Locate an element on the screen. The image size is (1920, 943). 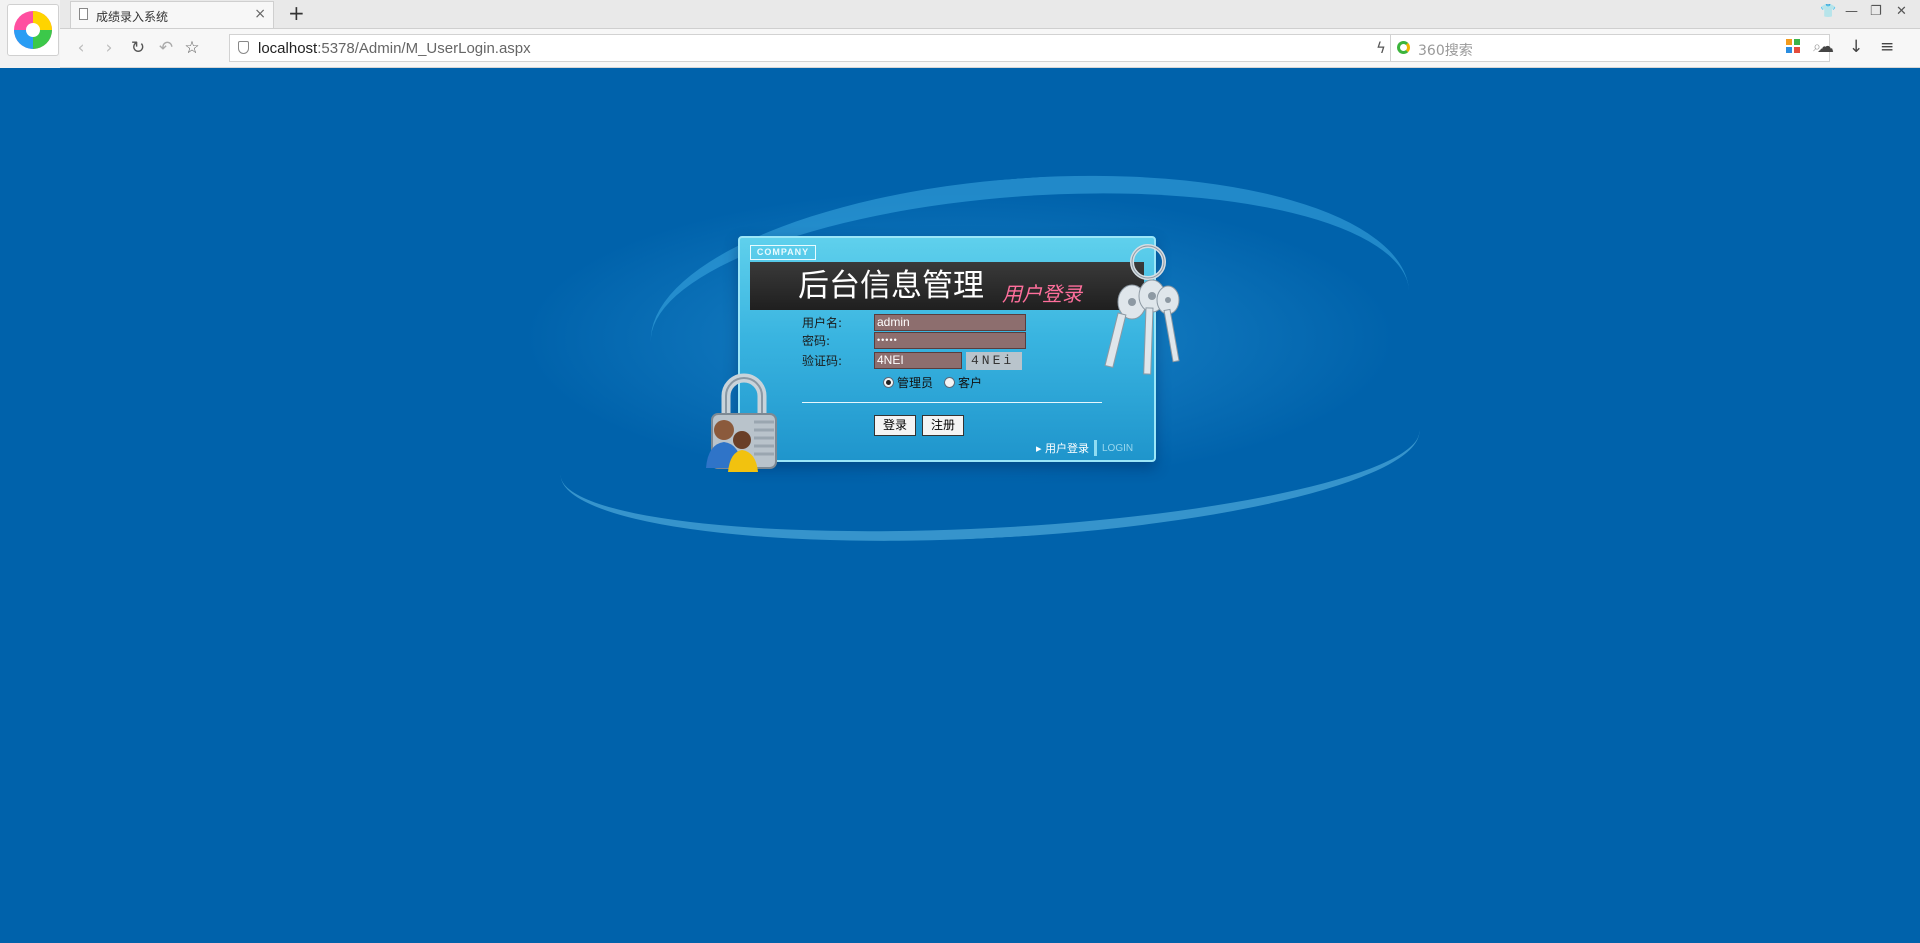
padlock-users-icon is located at coordinates (742, 428).